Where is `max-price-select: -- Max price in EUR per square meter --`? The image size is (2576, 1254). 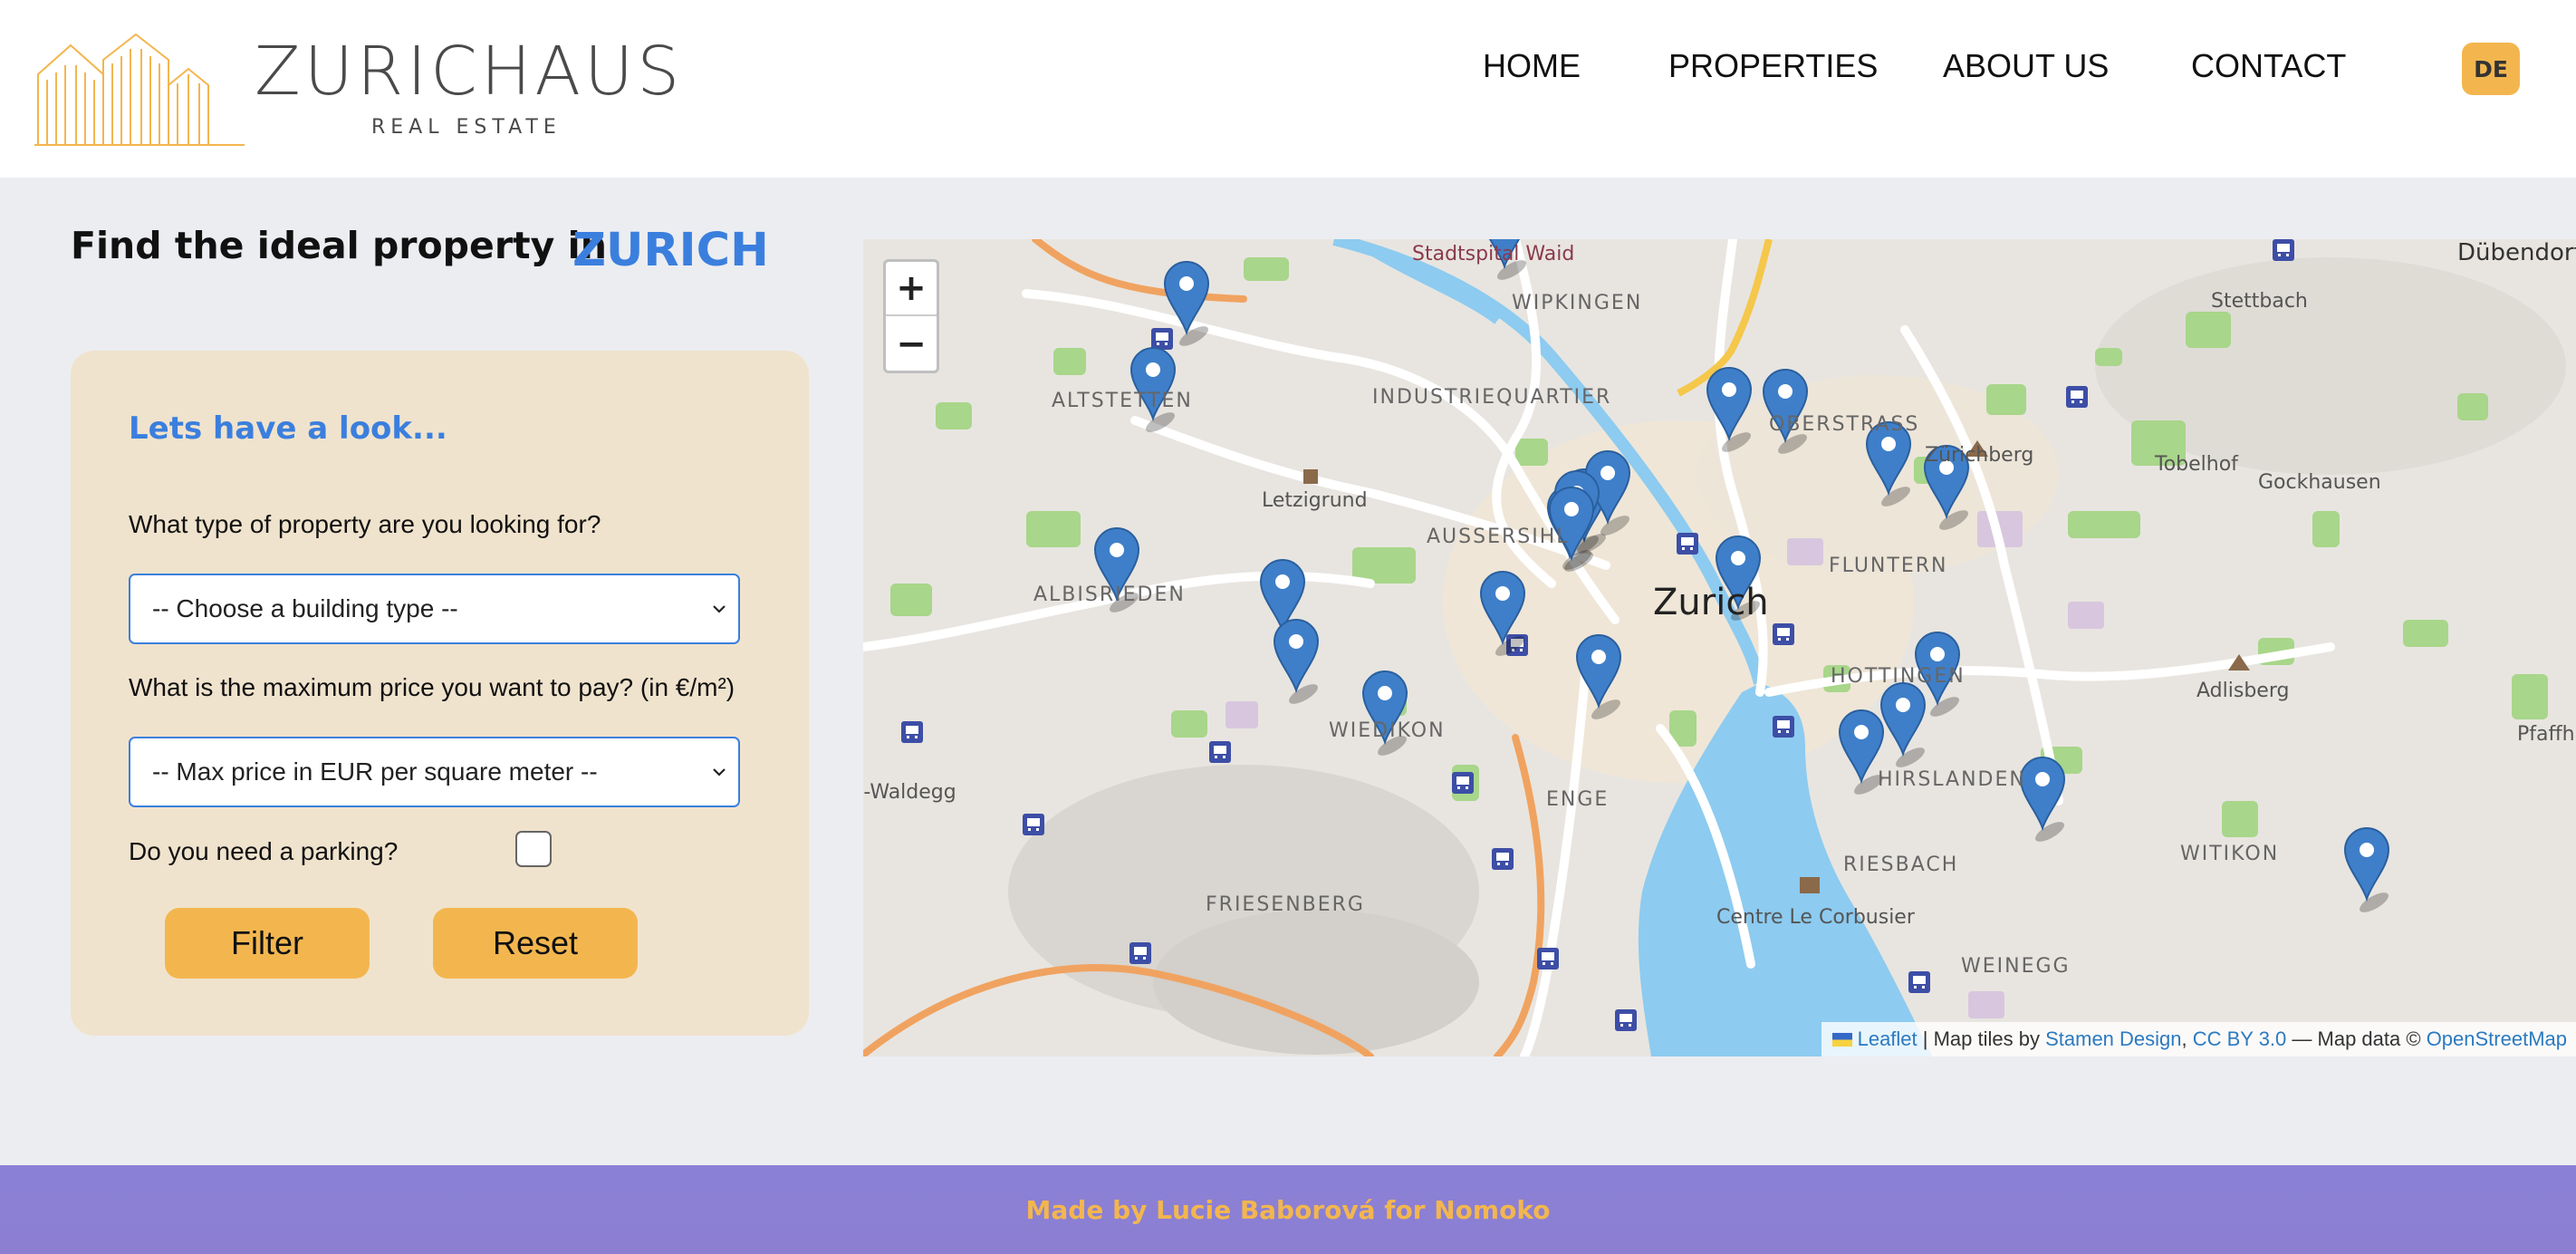 max-price-select: -- Max price in EUR per square meter -- is located at coordinates (434, 772).